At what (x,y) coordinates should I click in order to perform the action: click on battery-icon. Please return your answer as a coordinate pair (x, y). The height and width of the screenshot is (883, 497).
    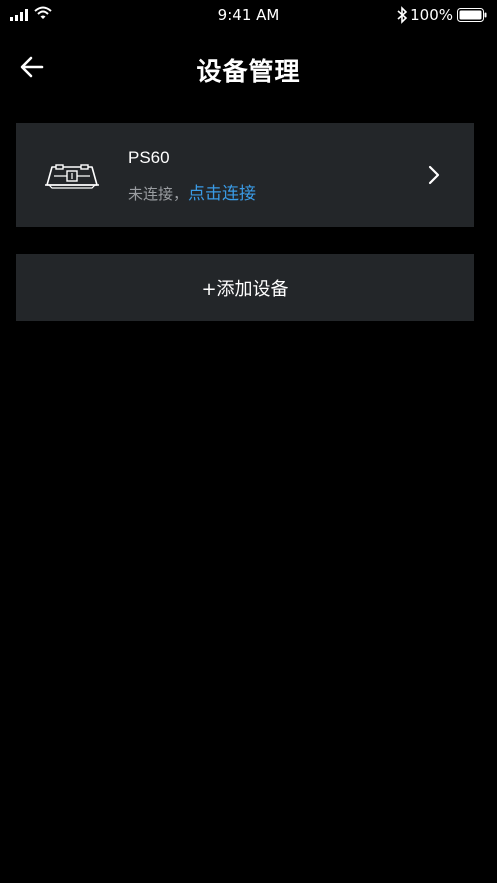
    Looking at the image, I should click on (472, 15).